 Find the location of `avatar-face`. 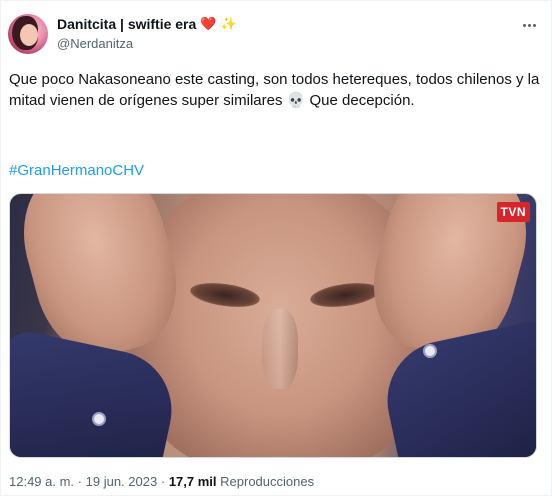

avatar-face is located at coordinates (29, 35).